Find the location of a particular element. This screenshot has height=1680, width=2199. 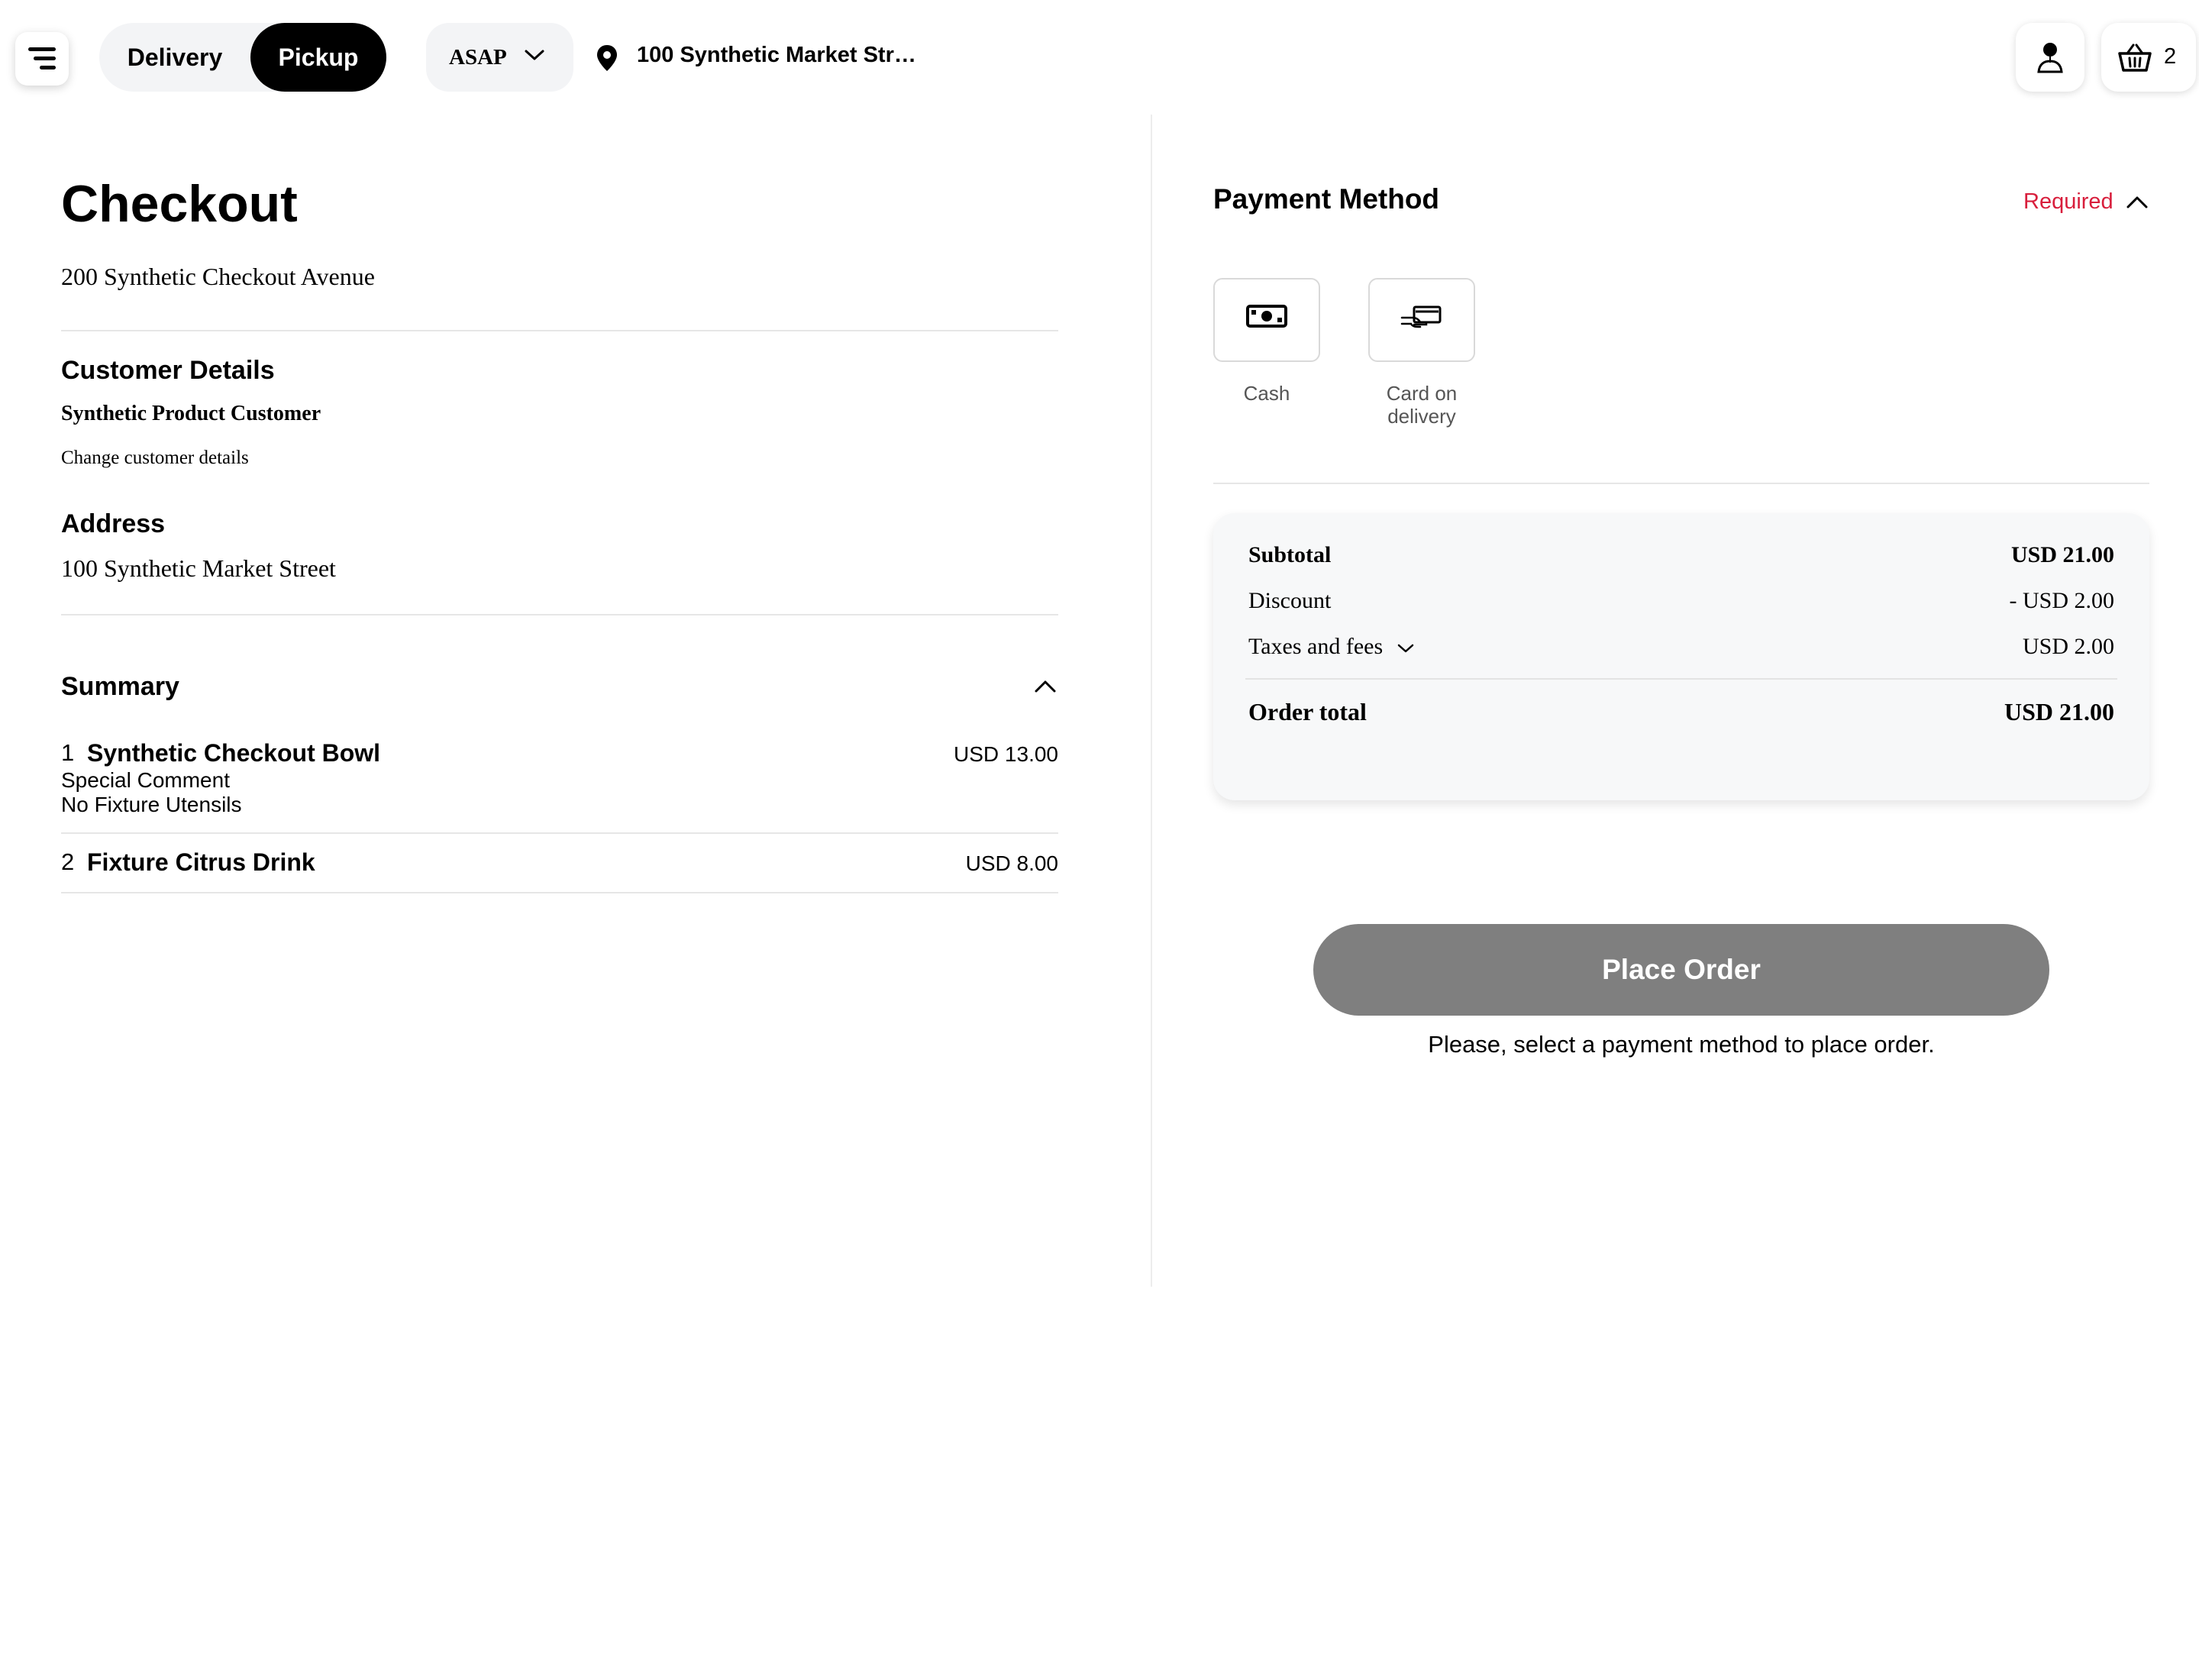

cart-count: 2 is located at coordinates (2170, 57).